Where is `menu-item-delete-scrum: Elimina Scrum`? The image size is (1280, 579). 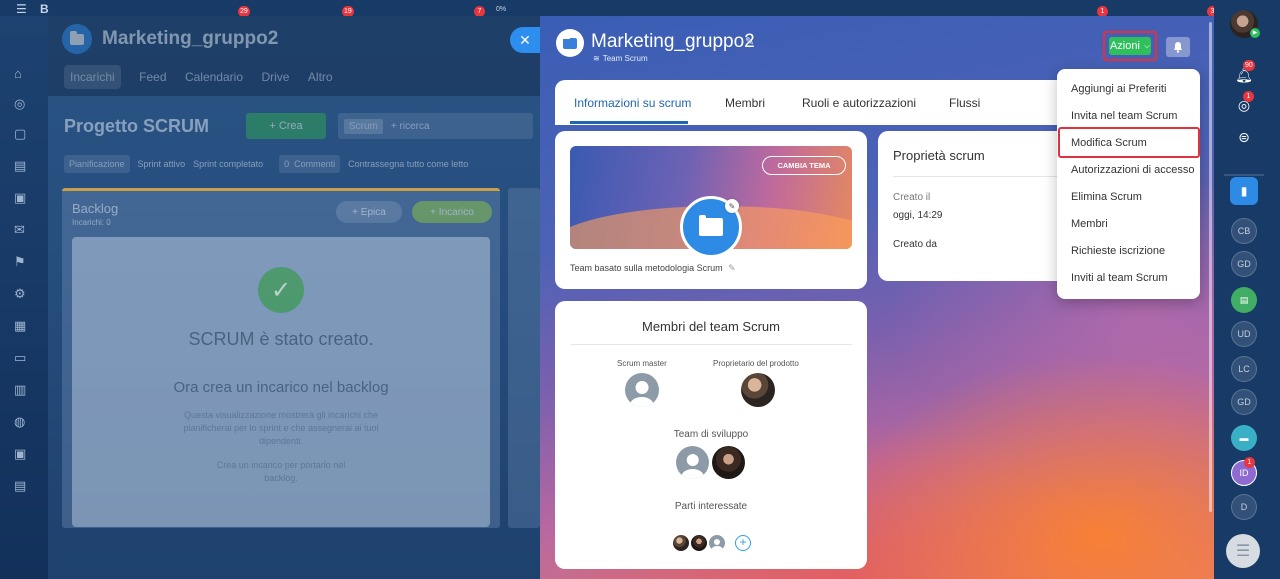
menu-item-delete-scrum: Elimina Scrum is located at coordinates (1106, 197).